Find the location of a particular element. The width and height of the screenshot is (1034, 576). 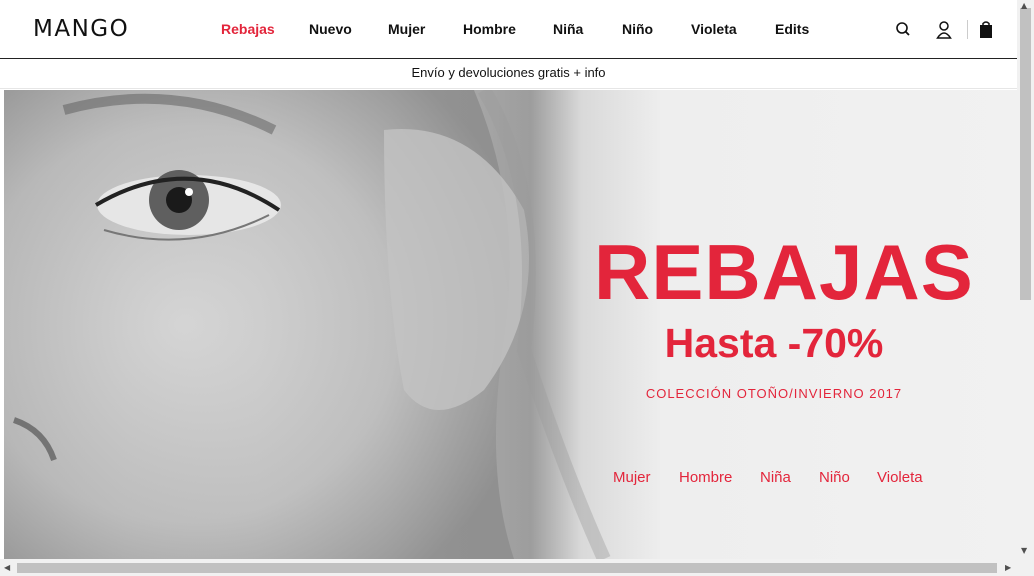

nav-item-violeta: Violeta is located at coordinates (714, 29).